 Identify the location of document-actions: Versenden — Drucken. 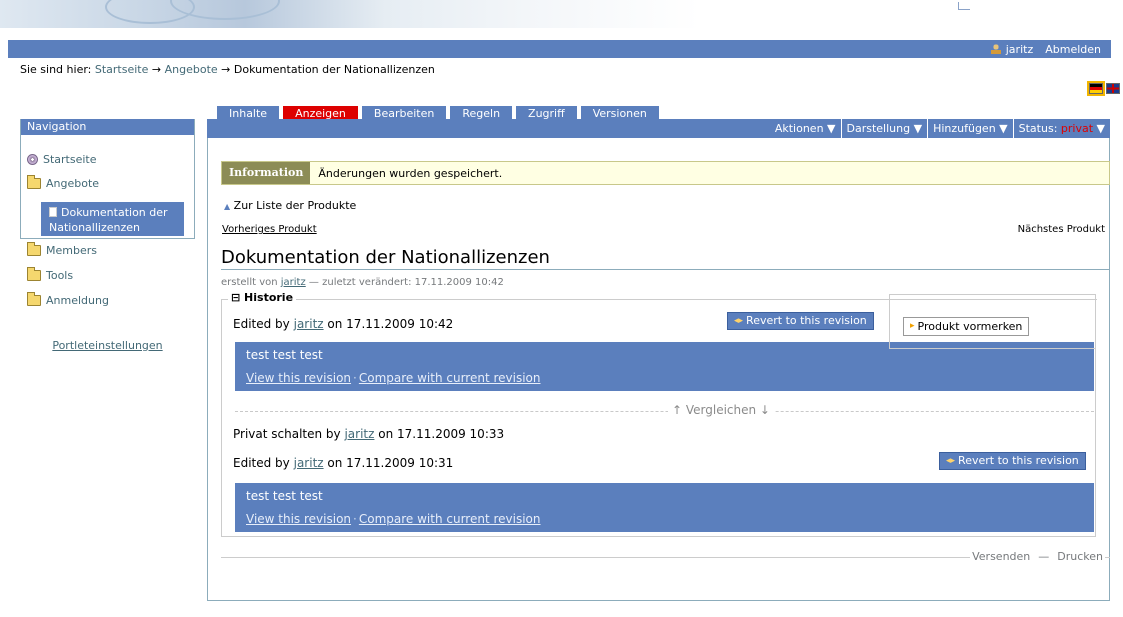
(1037, 556).